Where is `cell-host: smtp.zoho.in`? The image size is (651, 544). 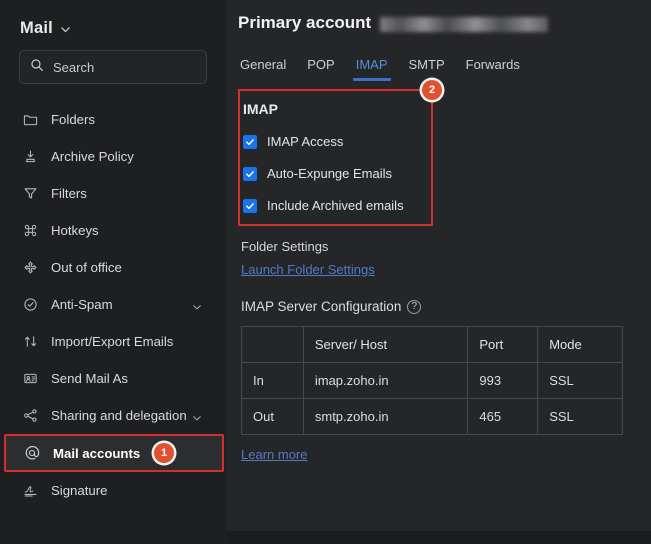 cell-host: smtp.zoho.in is located at coordinates (385, 416).